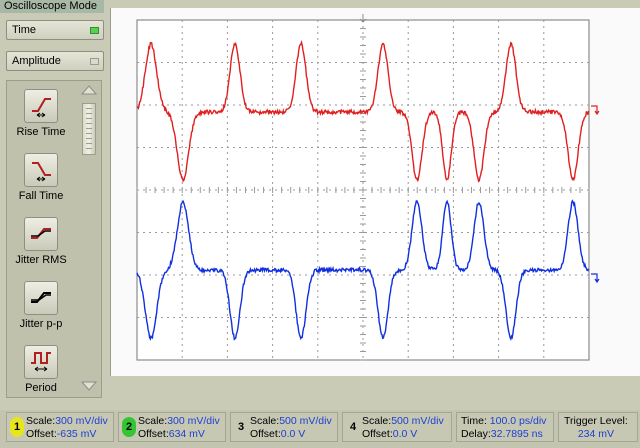 The image size is (640, 448). Describe the element at coordinates (596, 434) in the screenshot. I see `trigger-level-value: 234 mV` at that location.